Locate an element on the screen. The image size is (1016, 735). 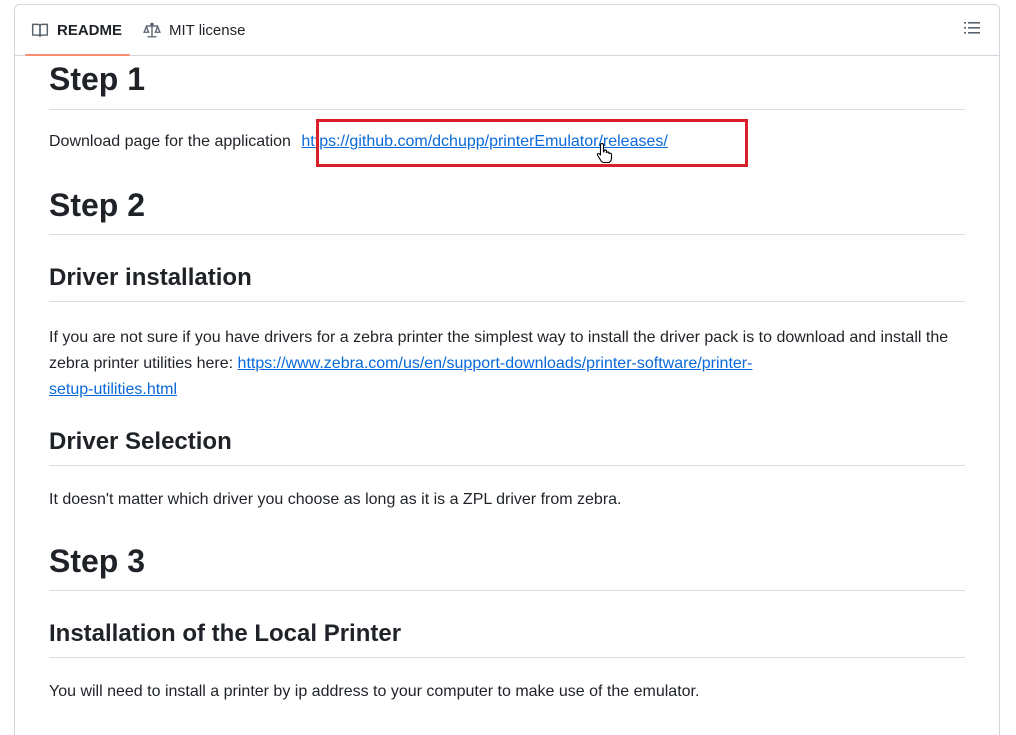
list-icon is located at coordinates (972, 30).